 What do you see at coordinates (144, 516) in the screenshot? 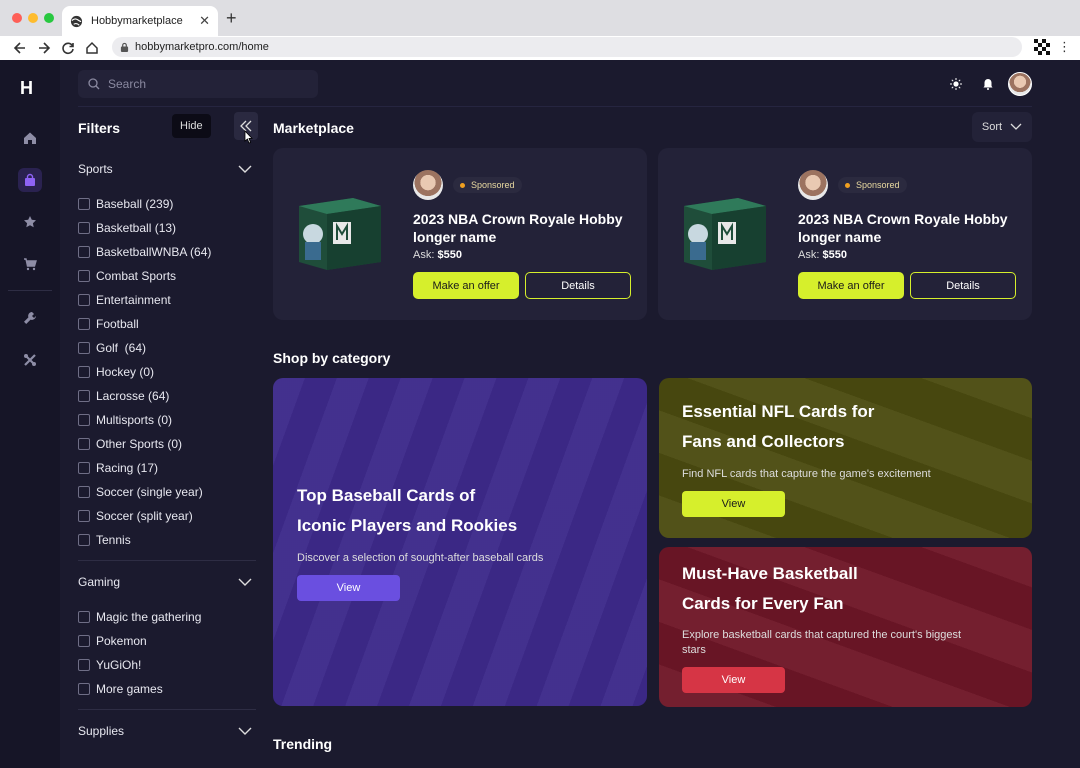
I see `filter-label: Soccer (split year)` at bounding box center [144, 516].